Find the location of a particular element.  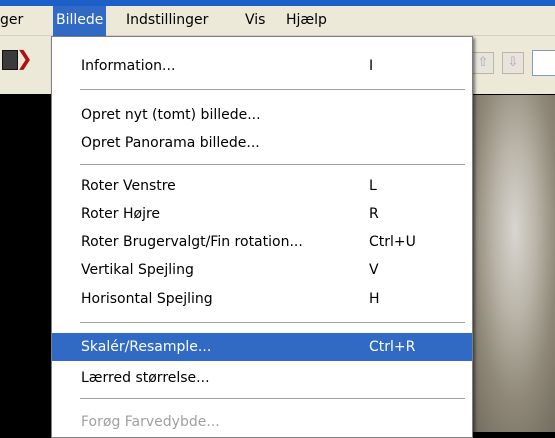

menu-item-label: Roter Højre is located at coordinates (121, 214).